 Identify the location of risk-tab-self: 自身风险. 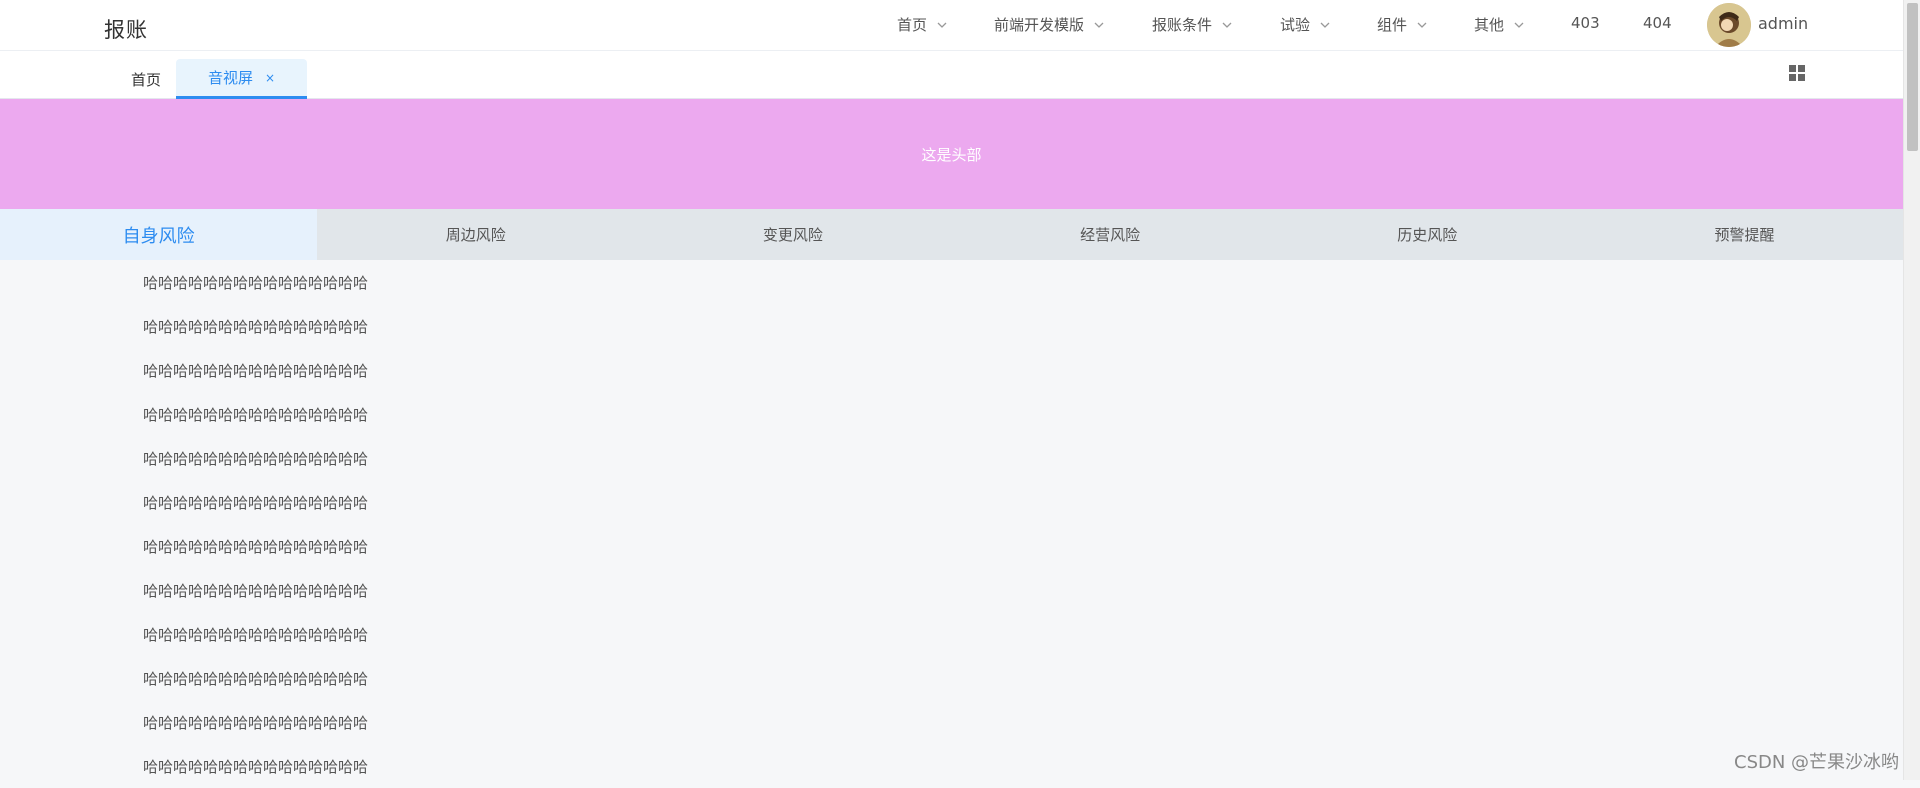
(159, 234).